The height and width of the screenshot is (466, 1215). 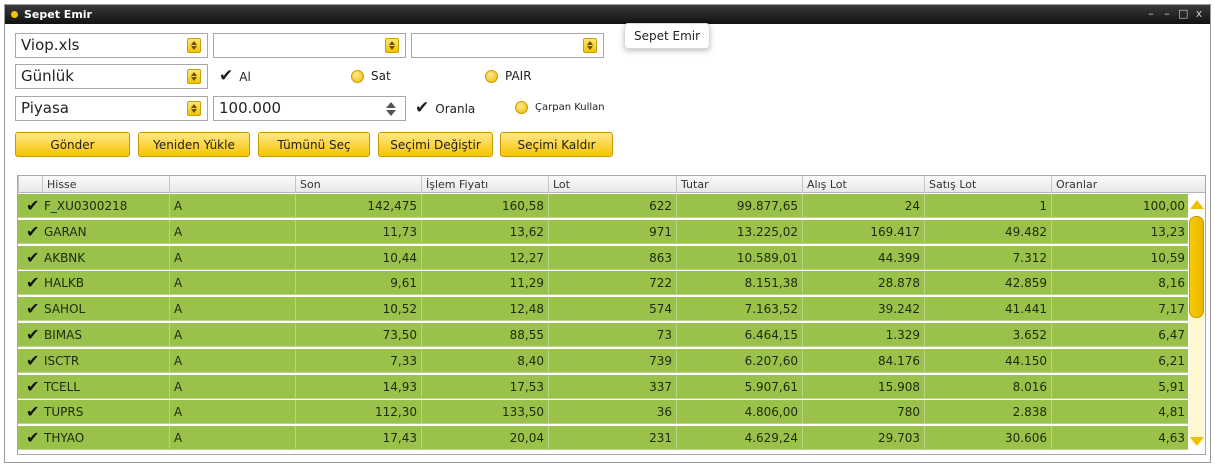 I want to click on al-label: Al, so click(x=245, y=76).